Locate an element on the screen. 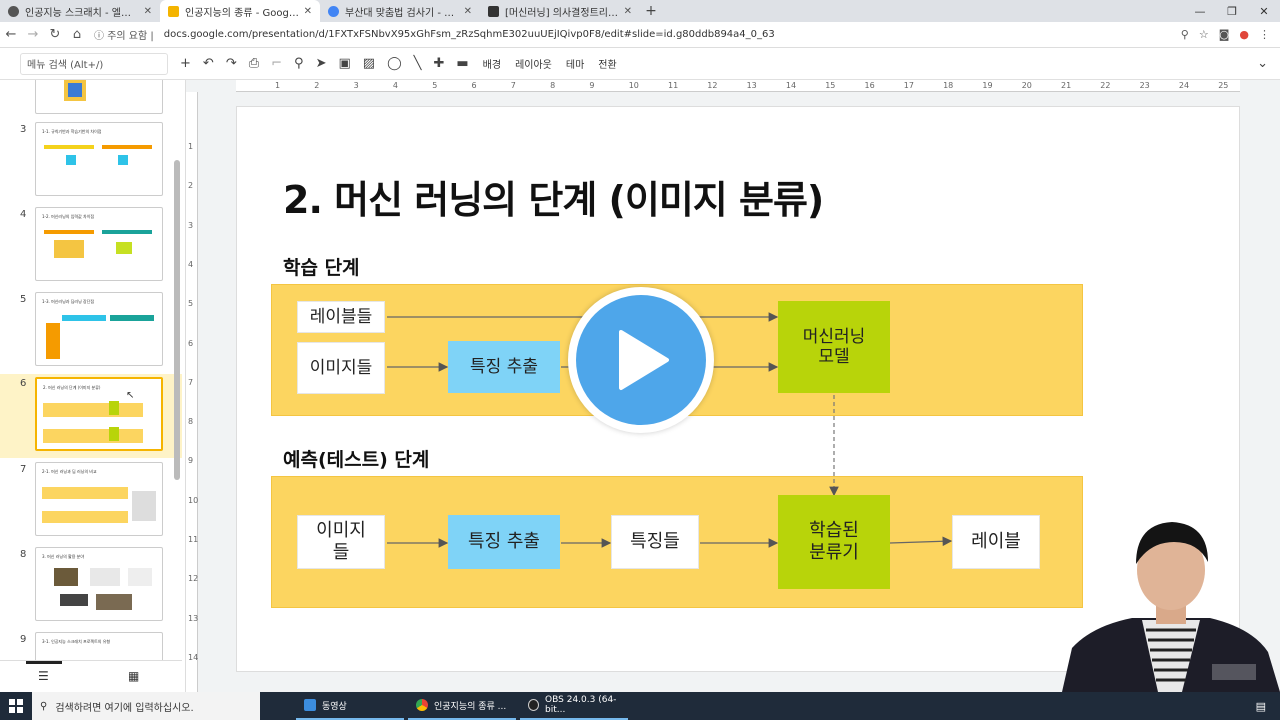  comment-icon: ✚ is located at coordinates (438, 63).